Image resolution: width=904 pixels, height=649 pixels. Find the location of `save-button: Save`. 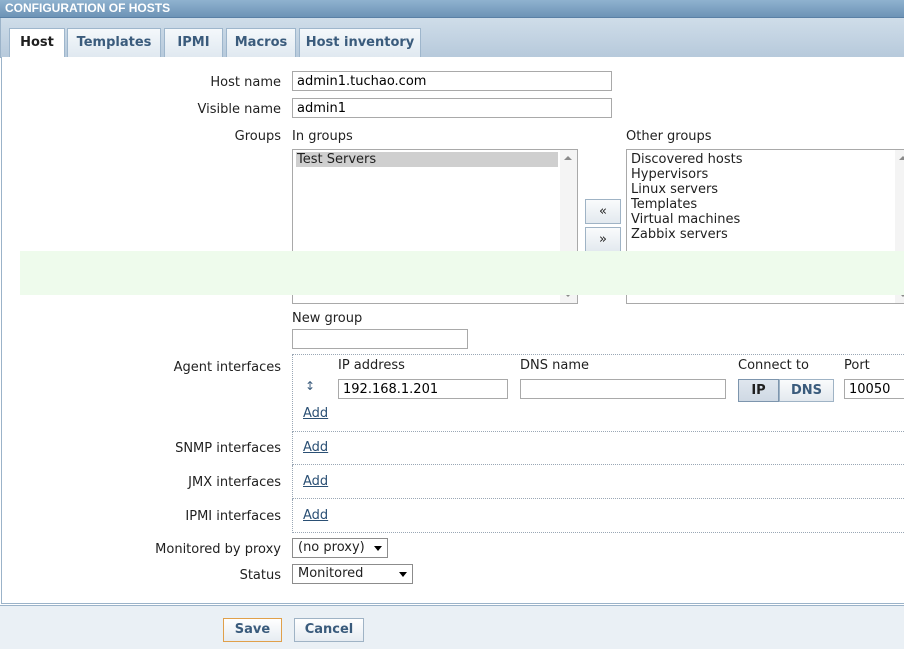

save-button: Save is located at coordinates (252, 630).